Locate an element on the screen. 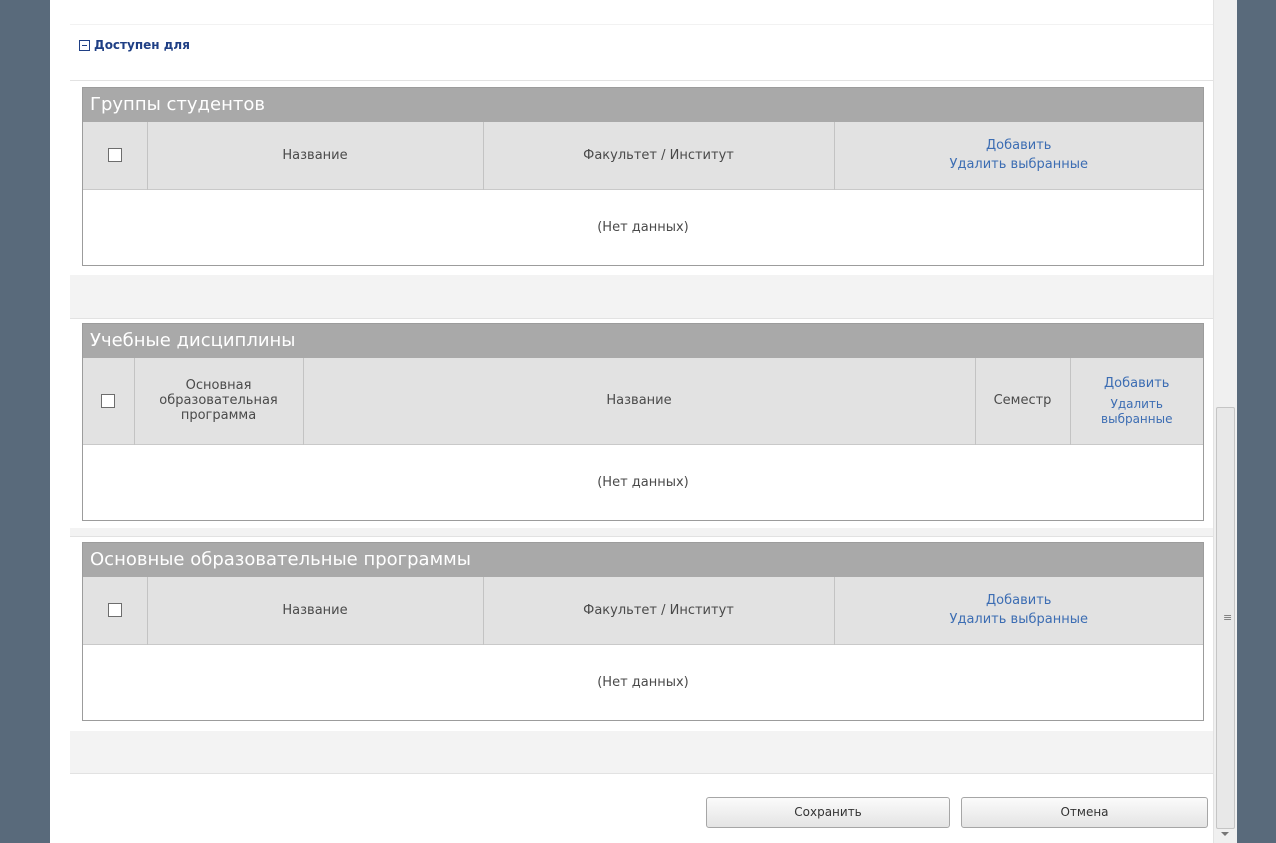 The image size is (1276, 843). section-toggle: Доступен для is located at coordinates (134, 45).